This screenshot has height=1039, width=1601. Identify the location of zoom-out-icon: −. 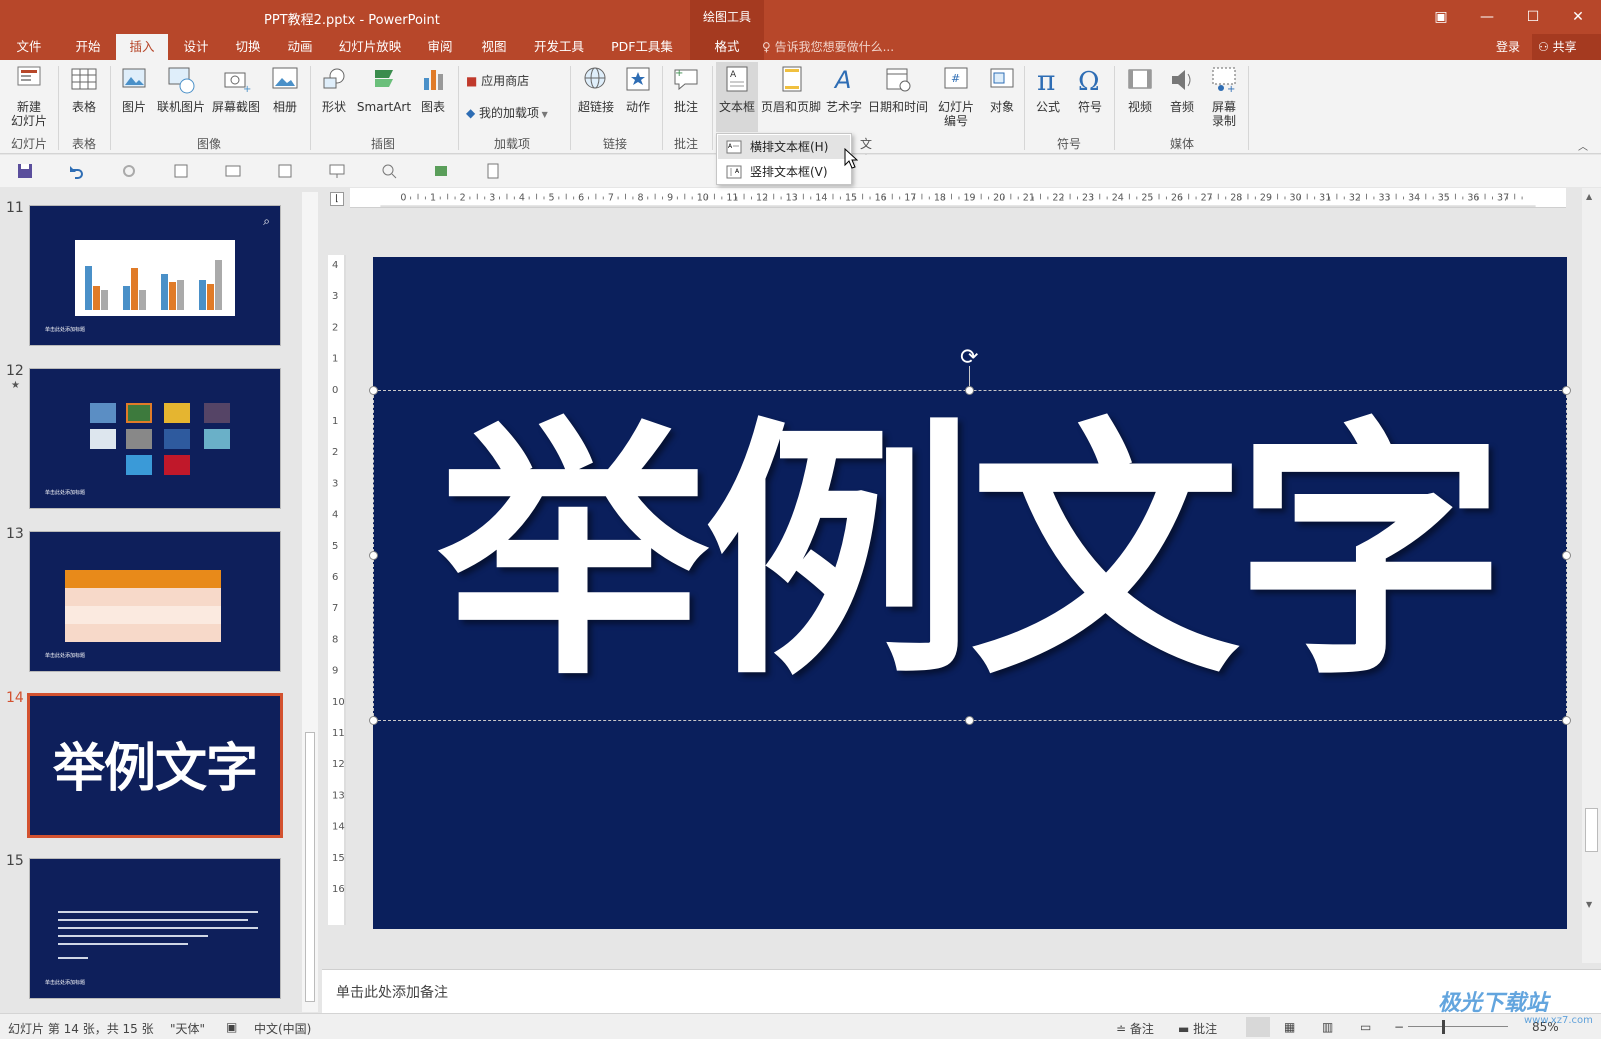
(1399, 1027).